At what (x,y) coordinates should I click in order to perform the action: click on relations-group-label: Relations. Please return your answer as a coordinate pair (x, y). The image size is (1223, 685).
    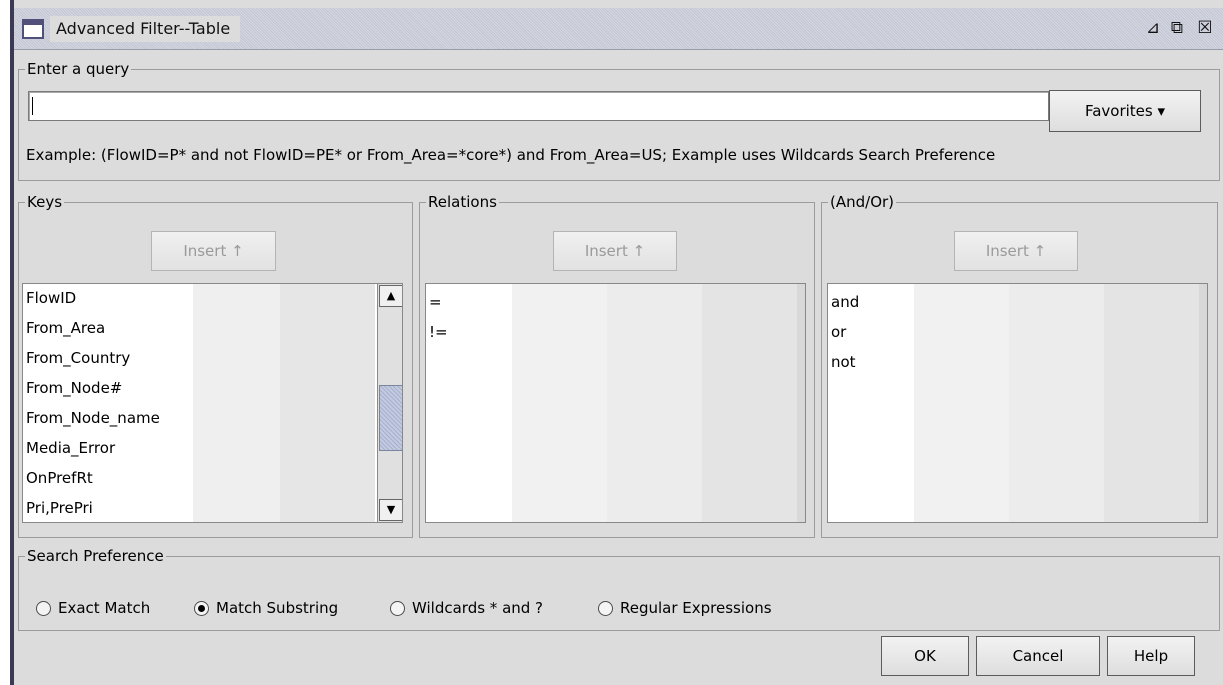
    Looking at the image, I should click on (462, 202).